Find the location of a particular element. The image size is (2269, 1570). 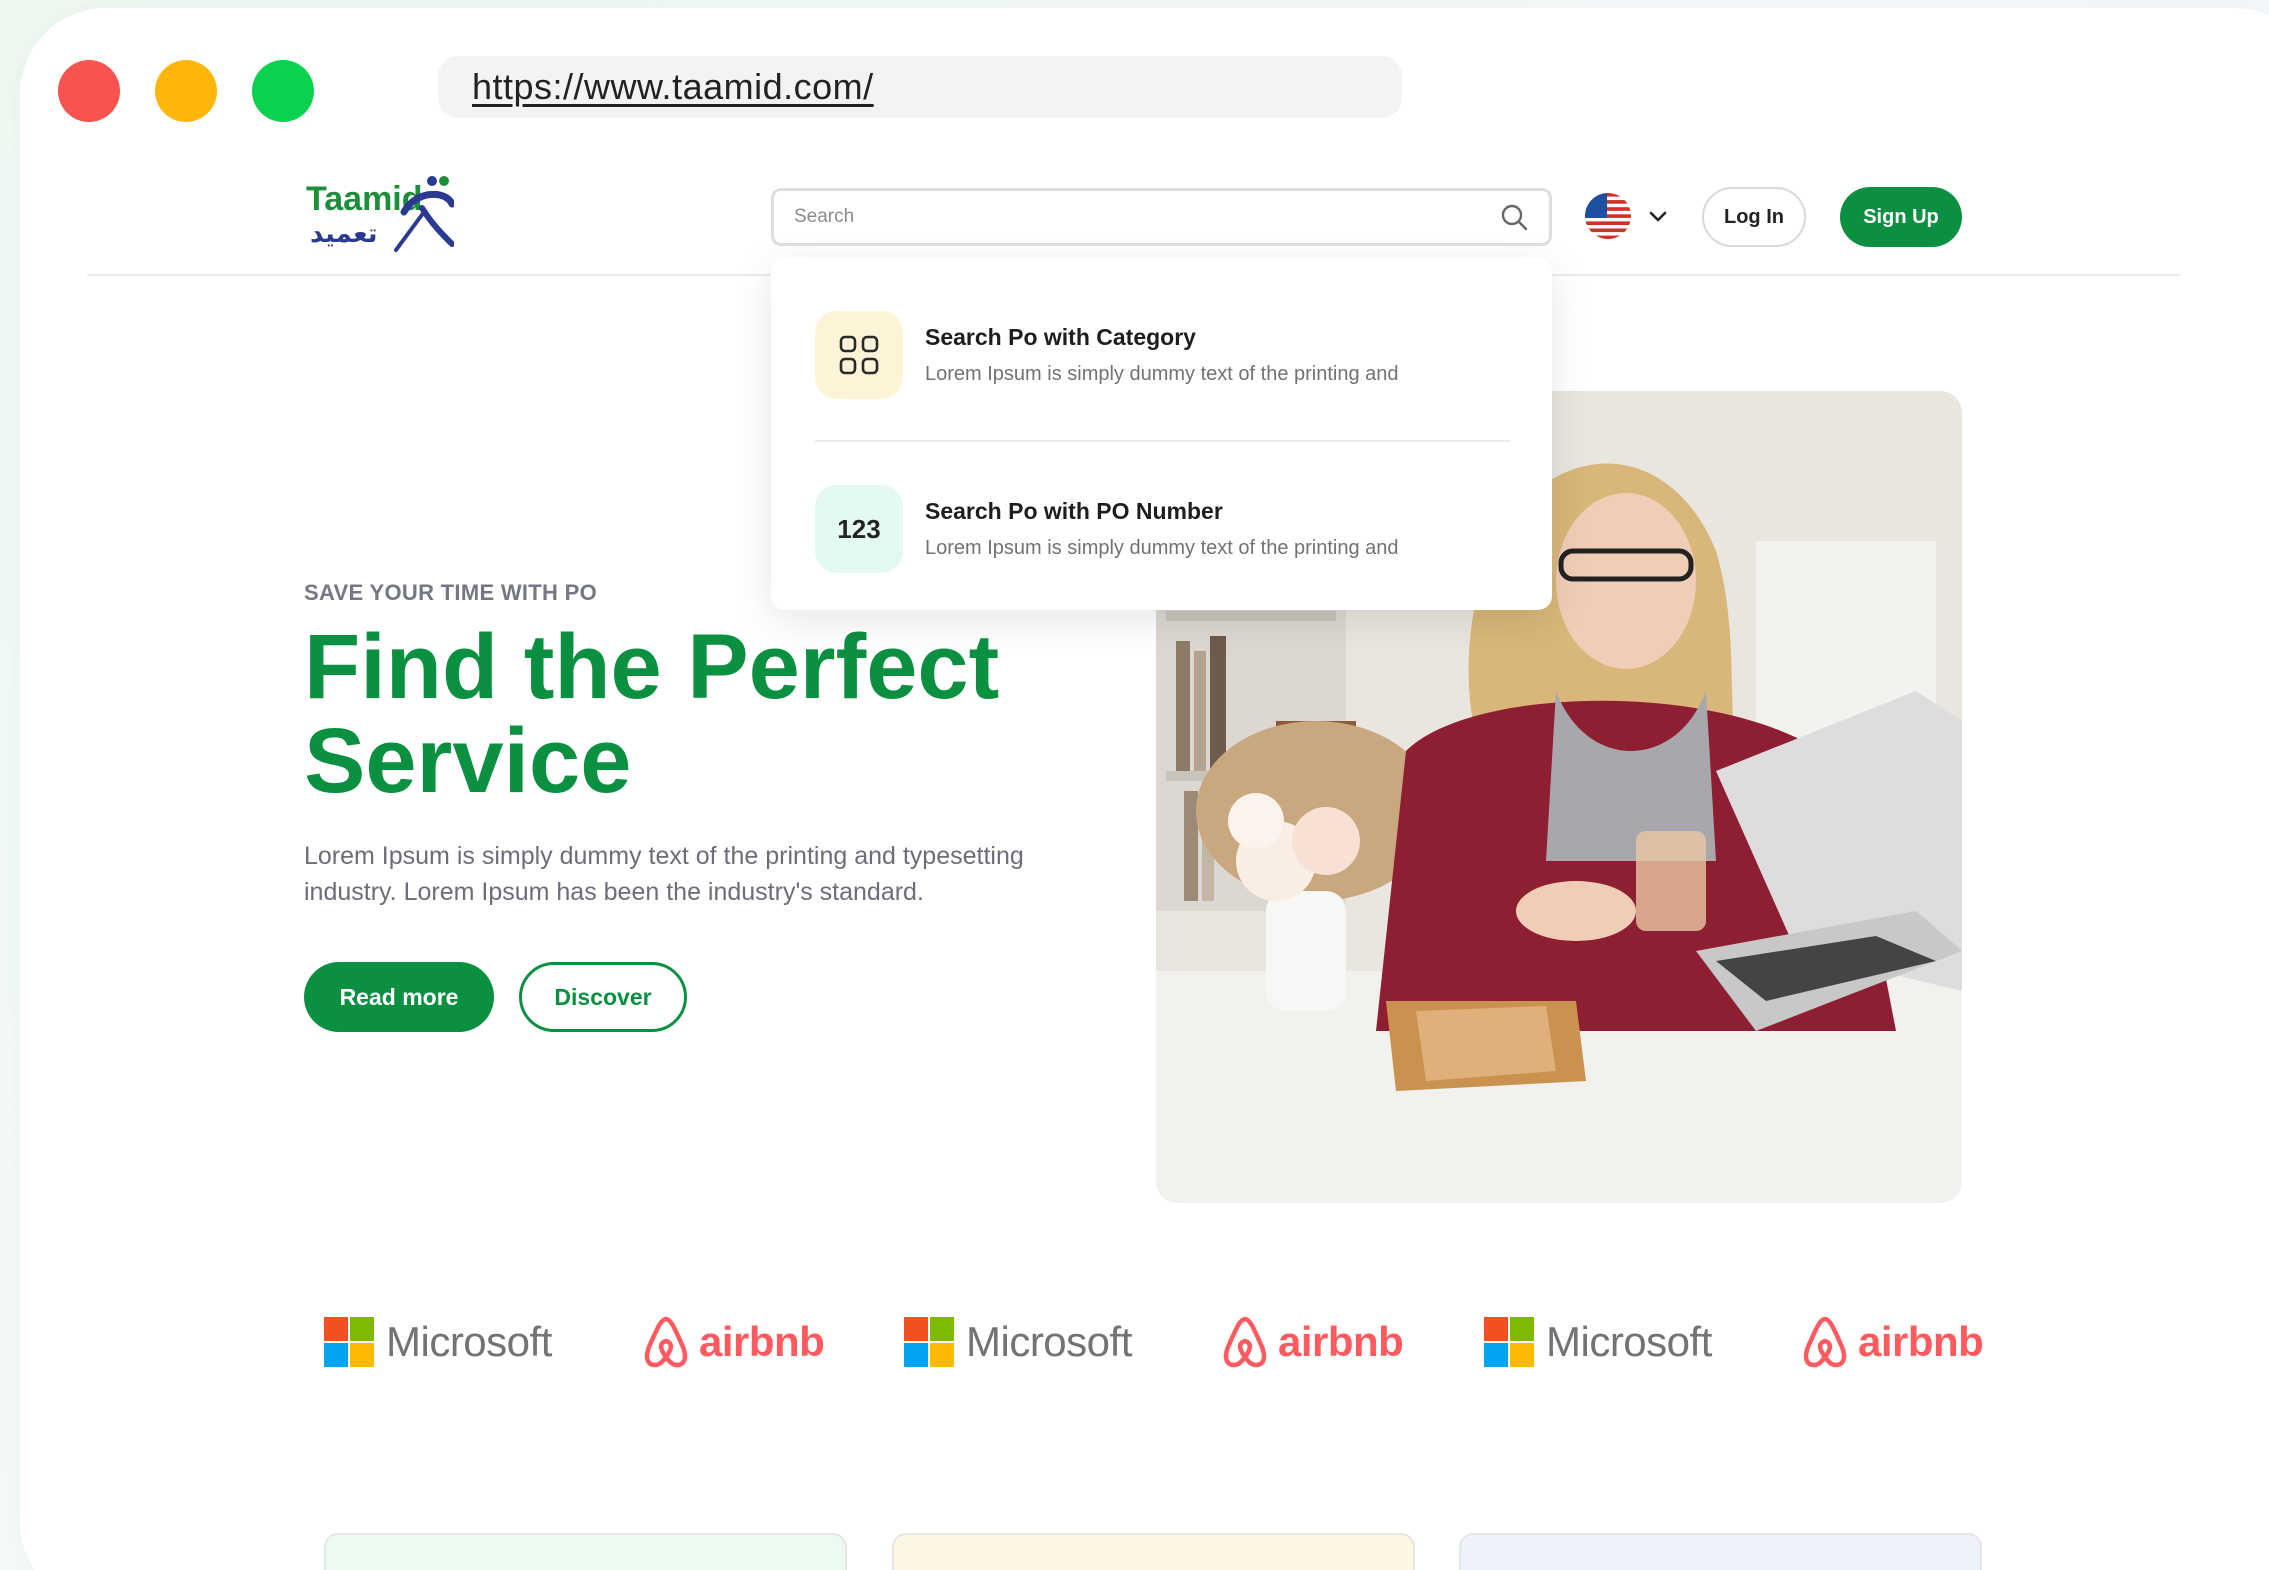

us-flag-icon is located at coordinates (1608, 216).